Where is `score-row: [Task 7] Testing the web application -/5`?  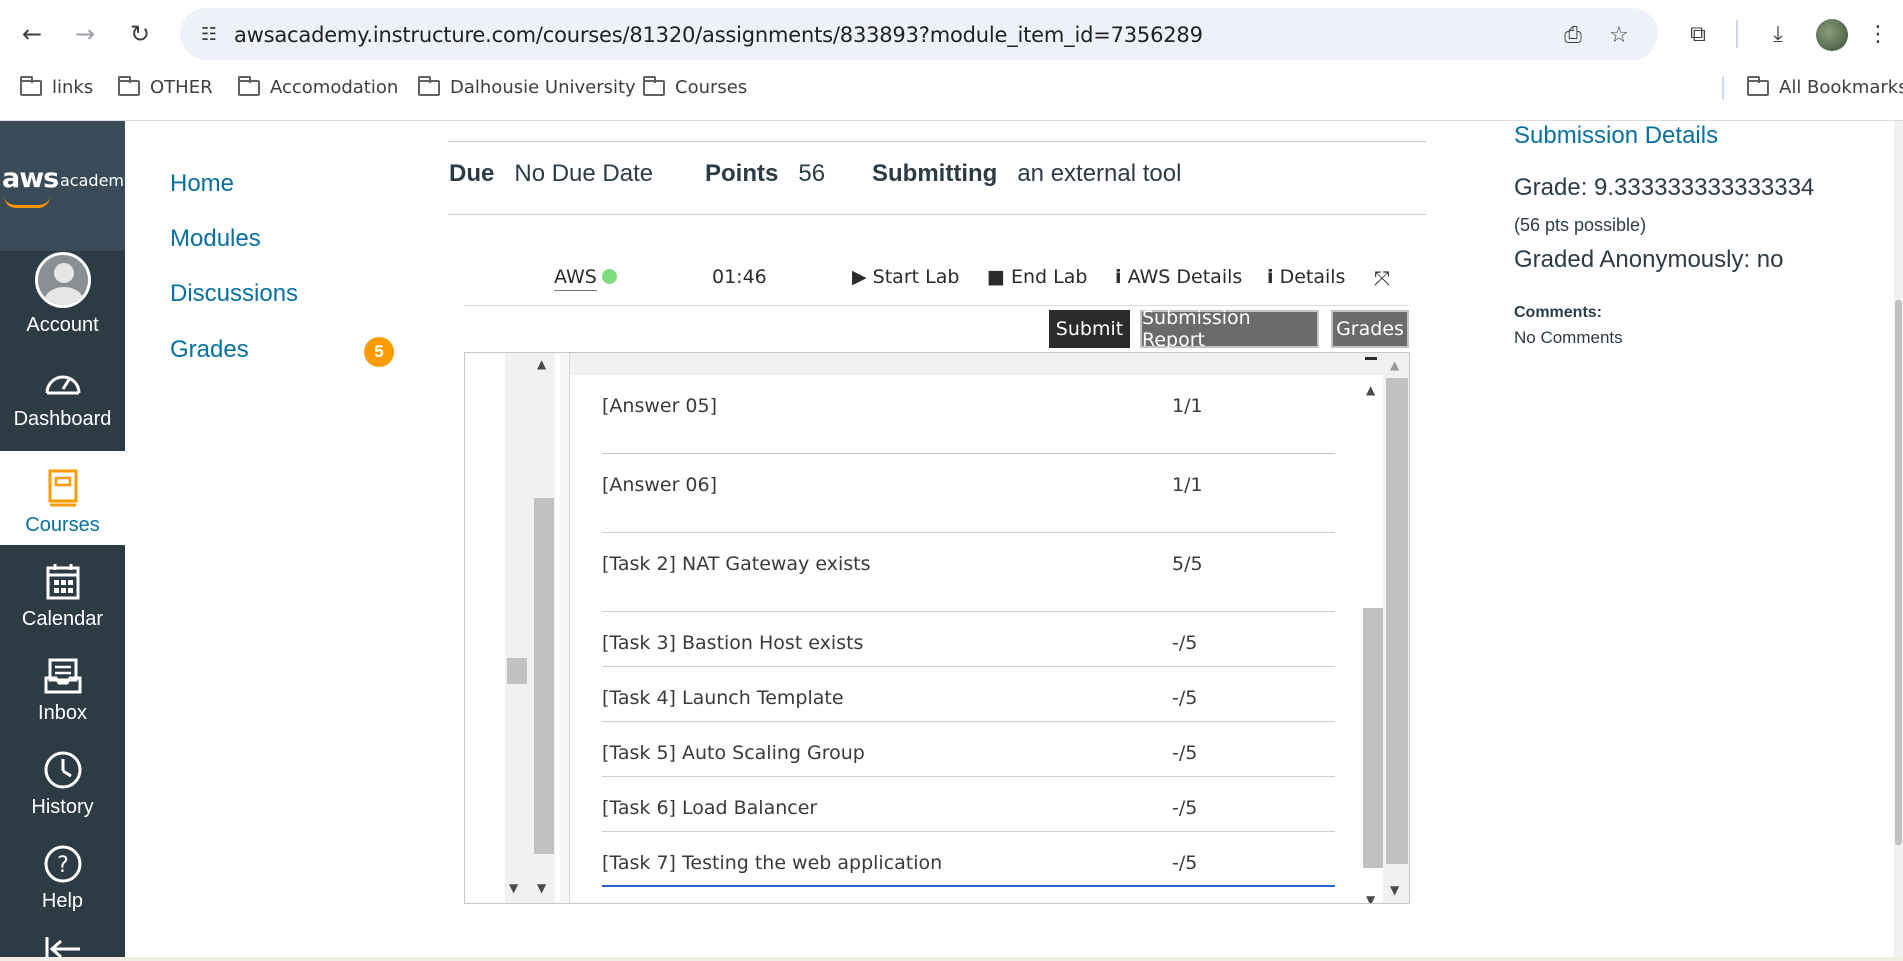 score-row: [Task 7] Testing the web application -/5 is located at coordinates (968, 859).